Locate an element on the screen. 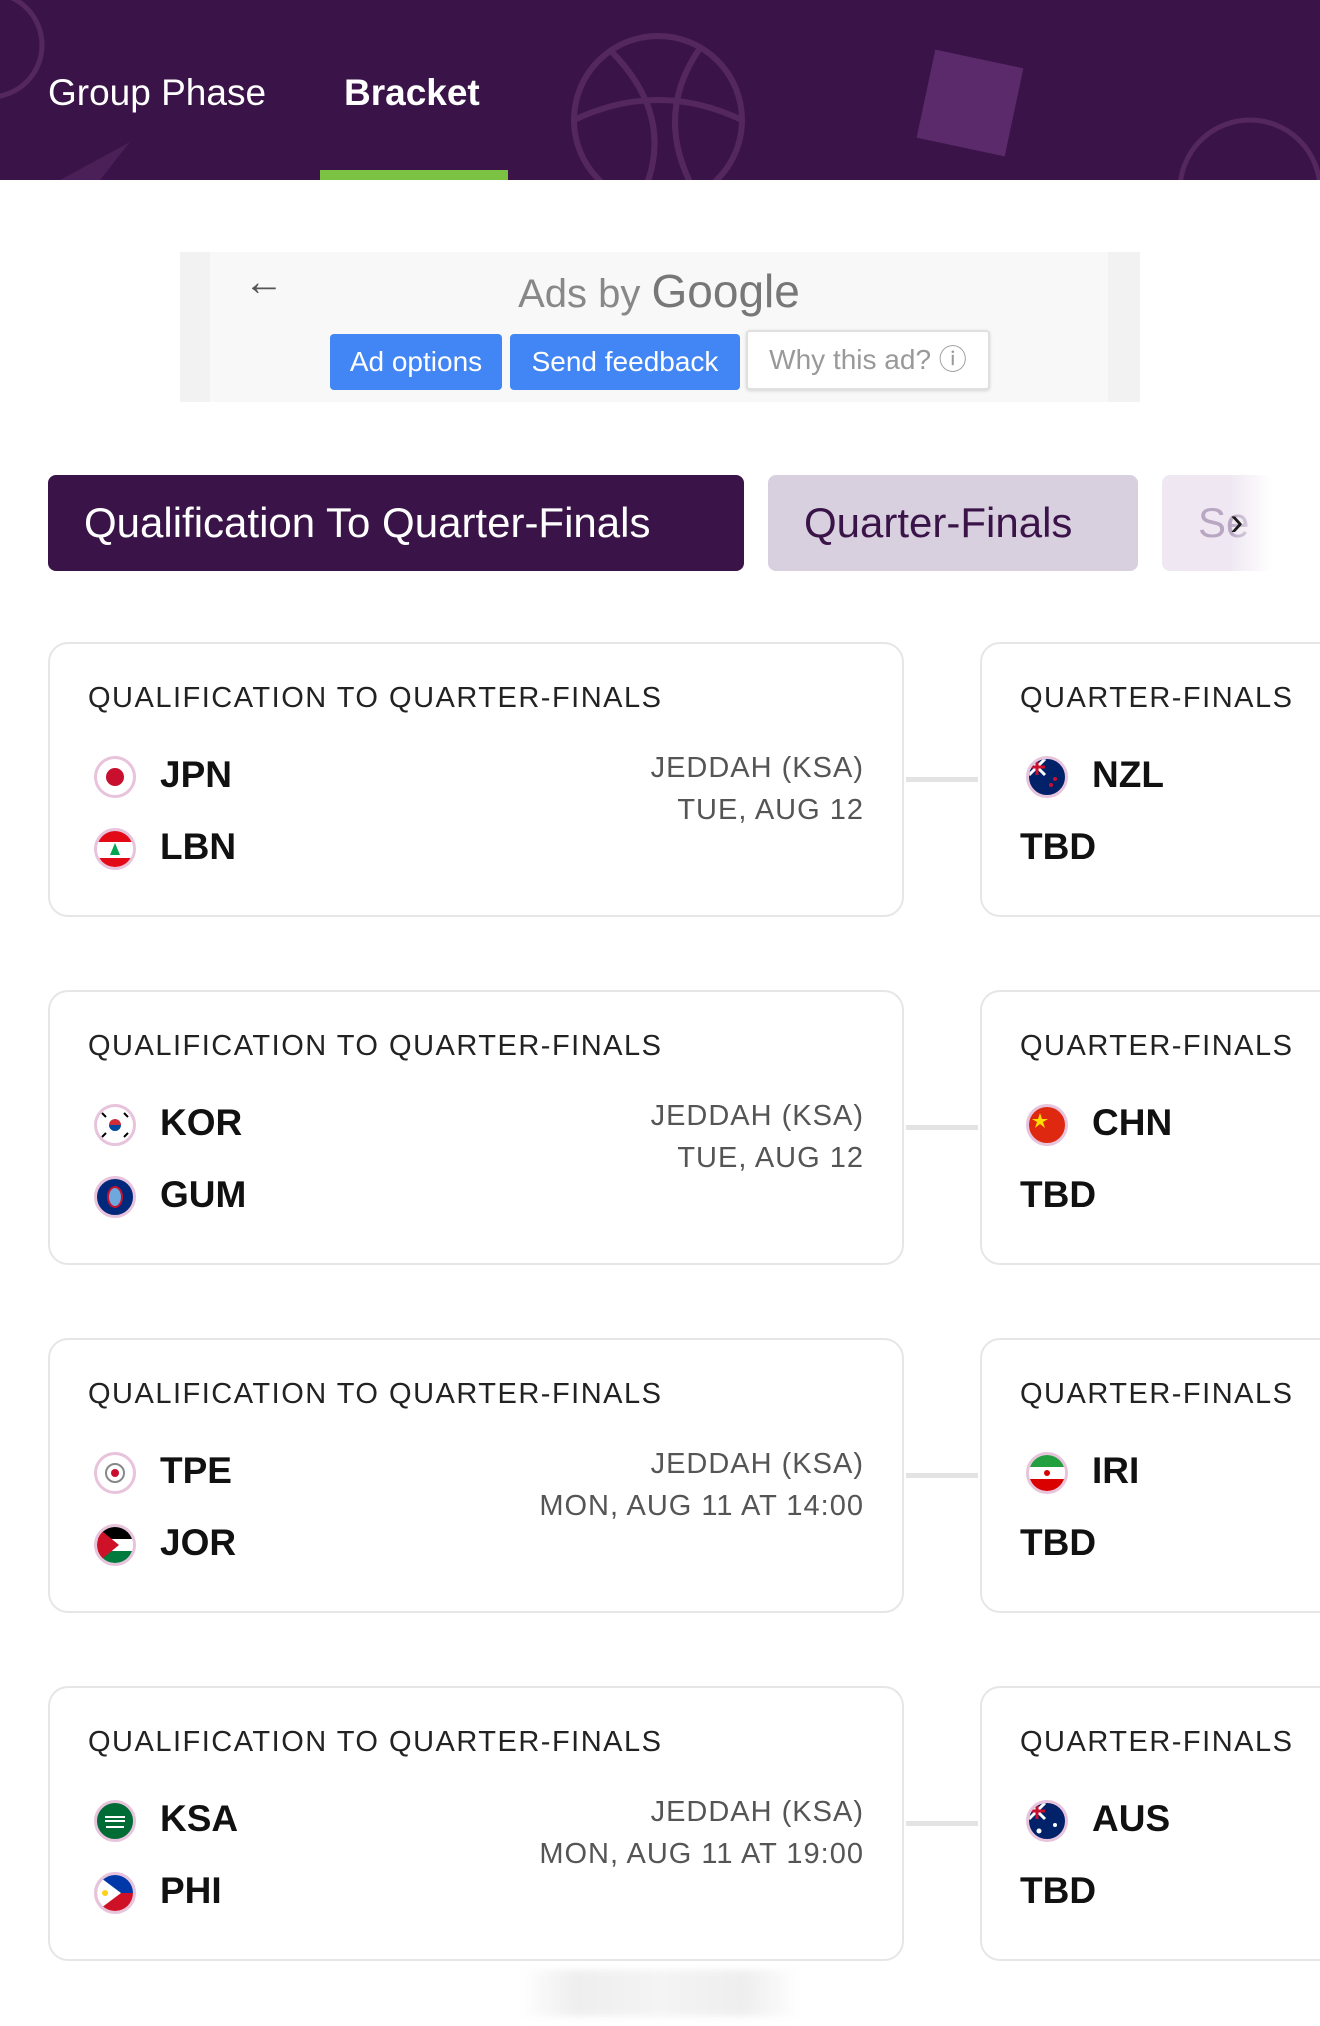 The height and width of the screenshot is (2026, 1320). lebanon-flag-icon is located at coordinates (115, 849).